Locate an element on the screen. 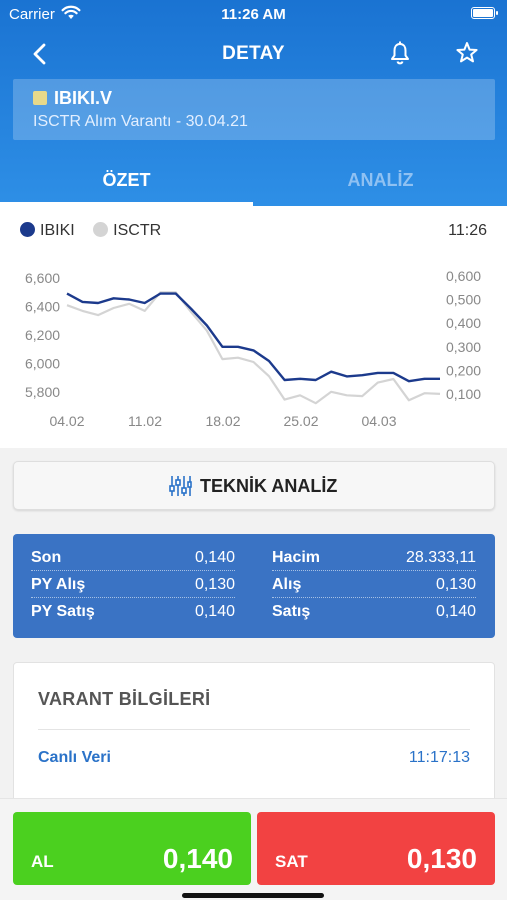 The image size is (507, 900). nav-bar: DETAY is located at coordinates (253, 53).